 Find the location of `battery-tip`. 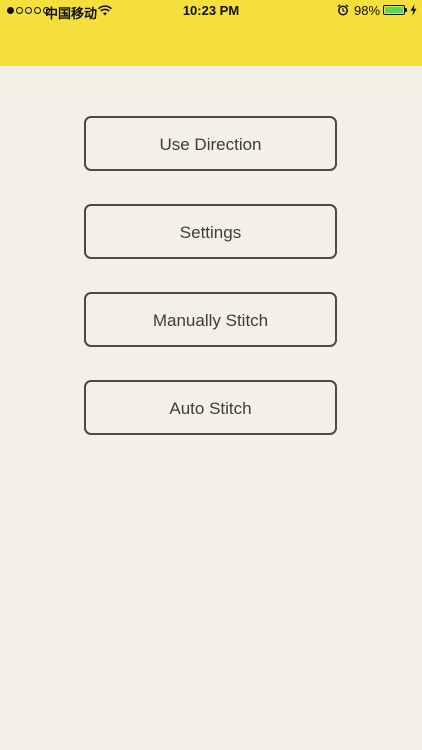

battery-tip is located at coordinates (406, 10).